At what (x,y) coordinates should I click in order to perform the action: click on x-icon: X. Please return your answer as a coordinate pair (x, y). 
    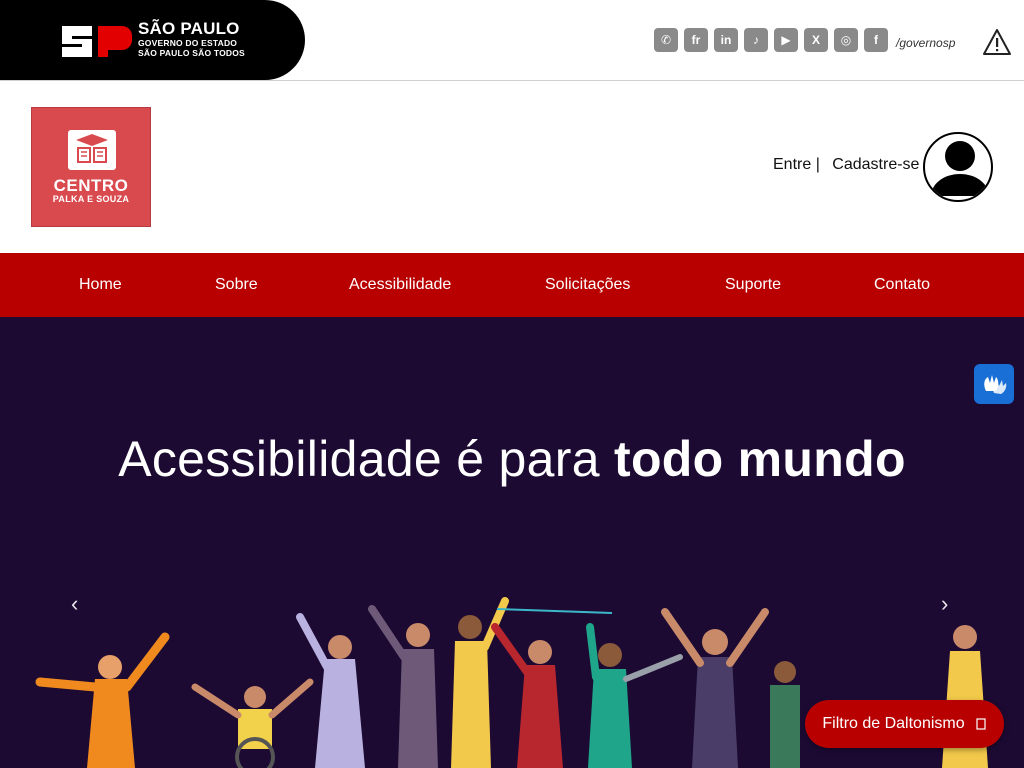
    Looking at the image, I should click on (816, 40).